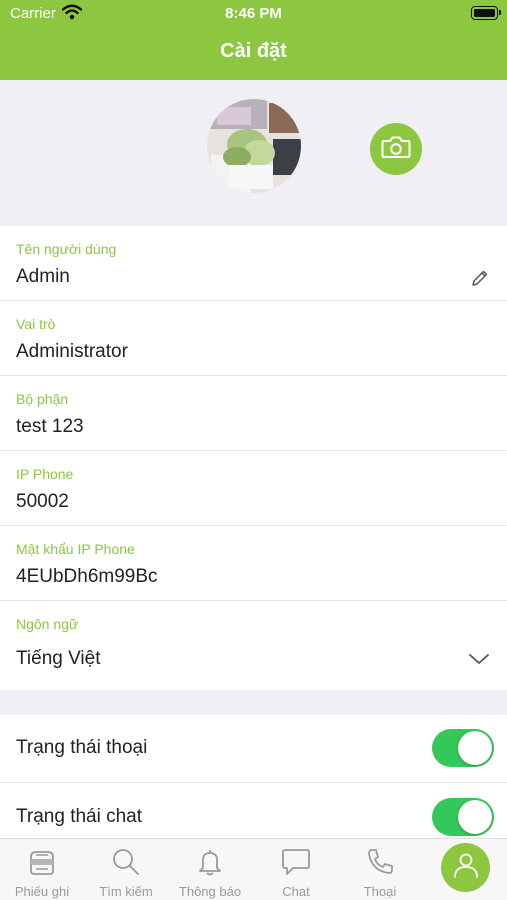  I want to click on change-photo-button, so click(396, 149).